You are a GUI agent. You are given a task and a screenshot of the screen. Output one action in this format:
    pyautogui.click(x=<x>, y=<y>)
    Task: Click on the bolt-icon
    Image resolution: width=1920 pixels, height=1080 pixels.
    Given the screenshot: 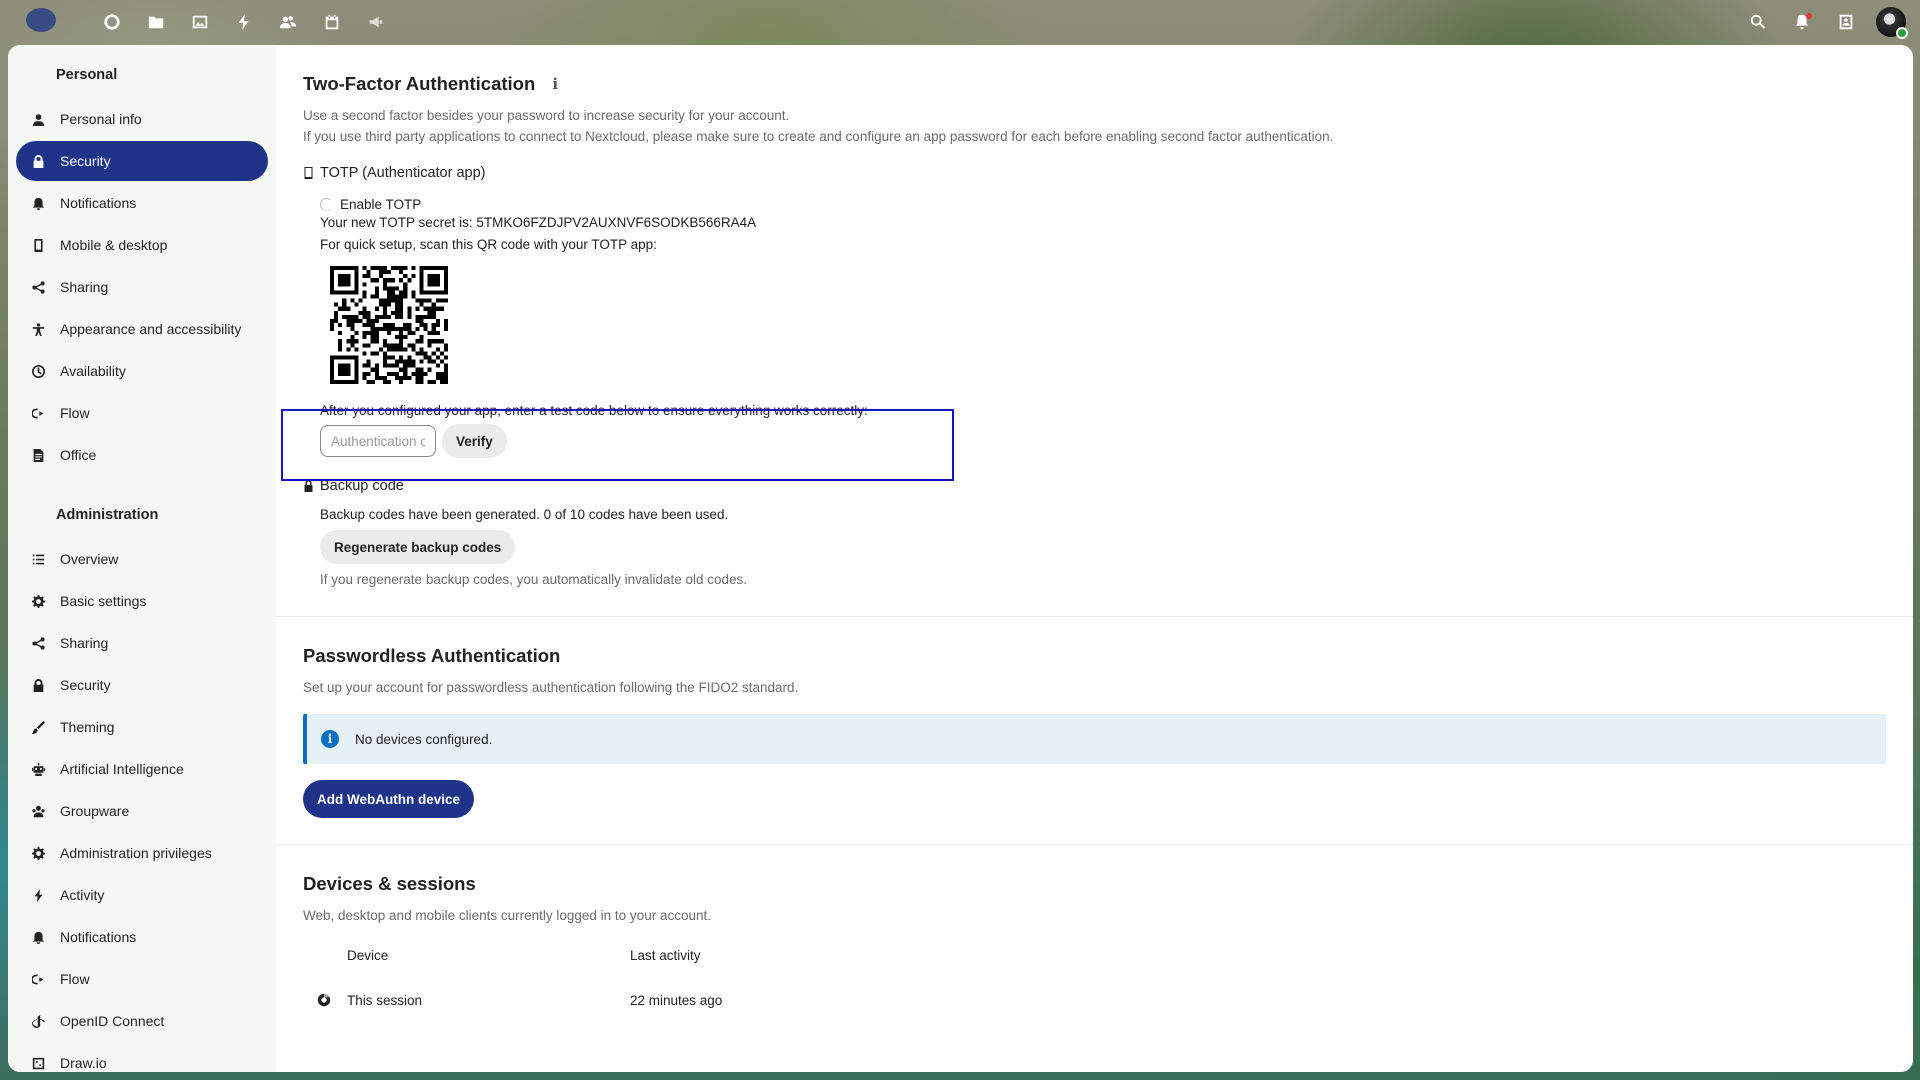 What is the action you would take?
    pyautogui.click(x=38, y=895)
    